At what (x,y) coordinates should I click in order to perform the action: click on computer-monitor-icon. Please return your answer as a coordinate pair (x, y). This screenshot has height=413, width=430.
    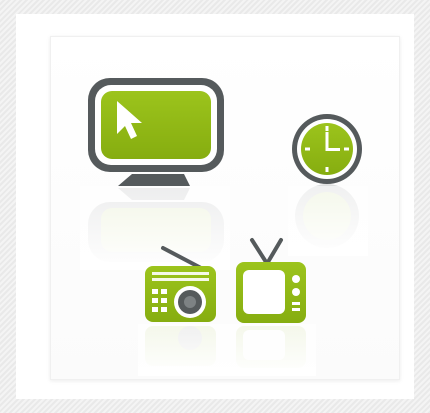
    Looking at the image, I should click on (156, 132).